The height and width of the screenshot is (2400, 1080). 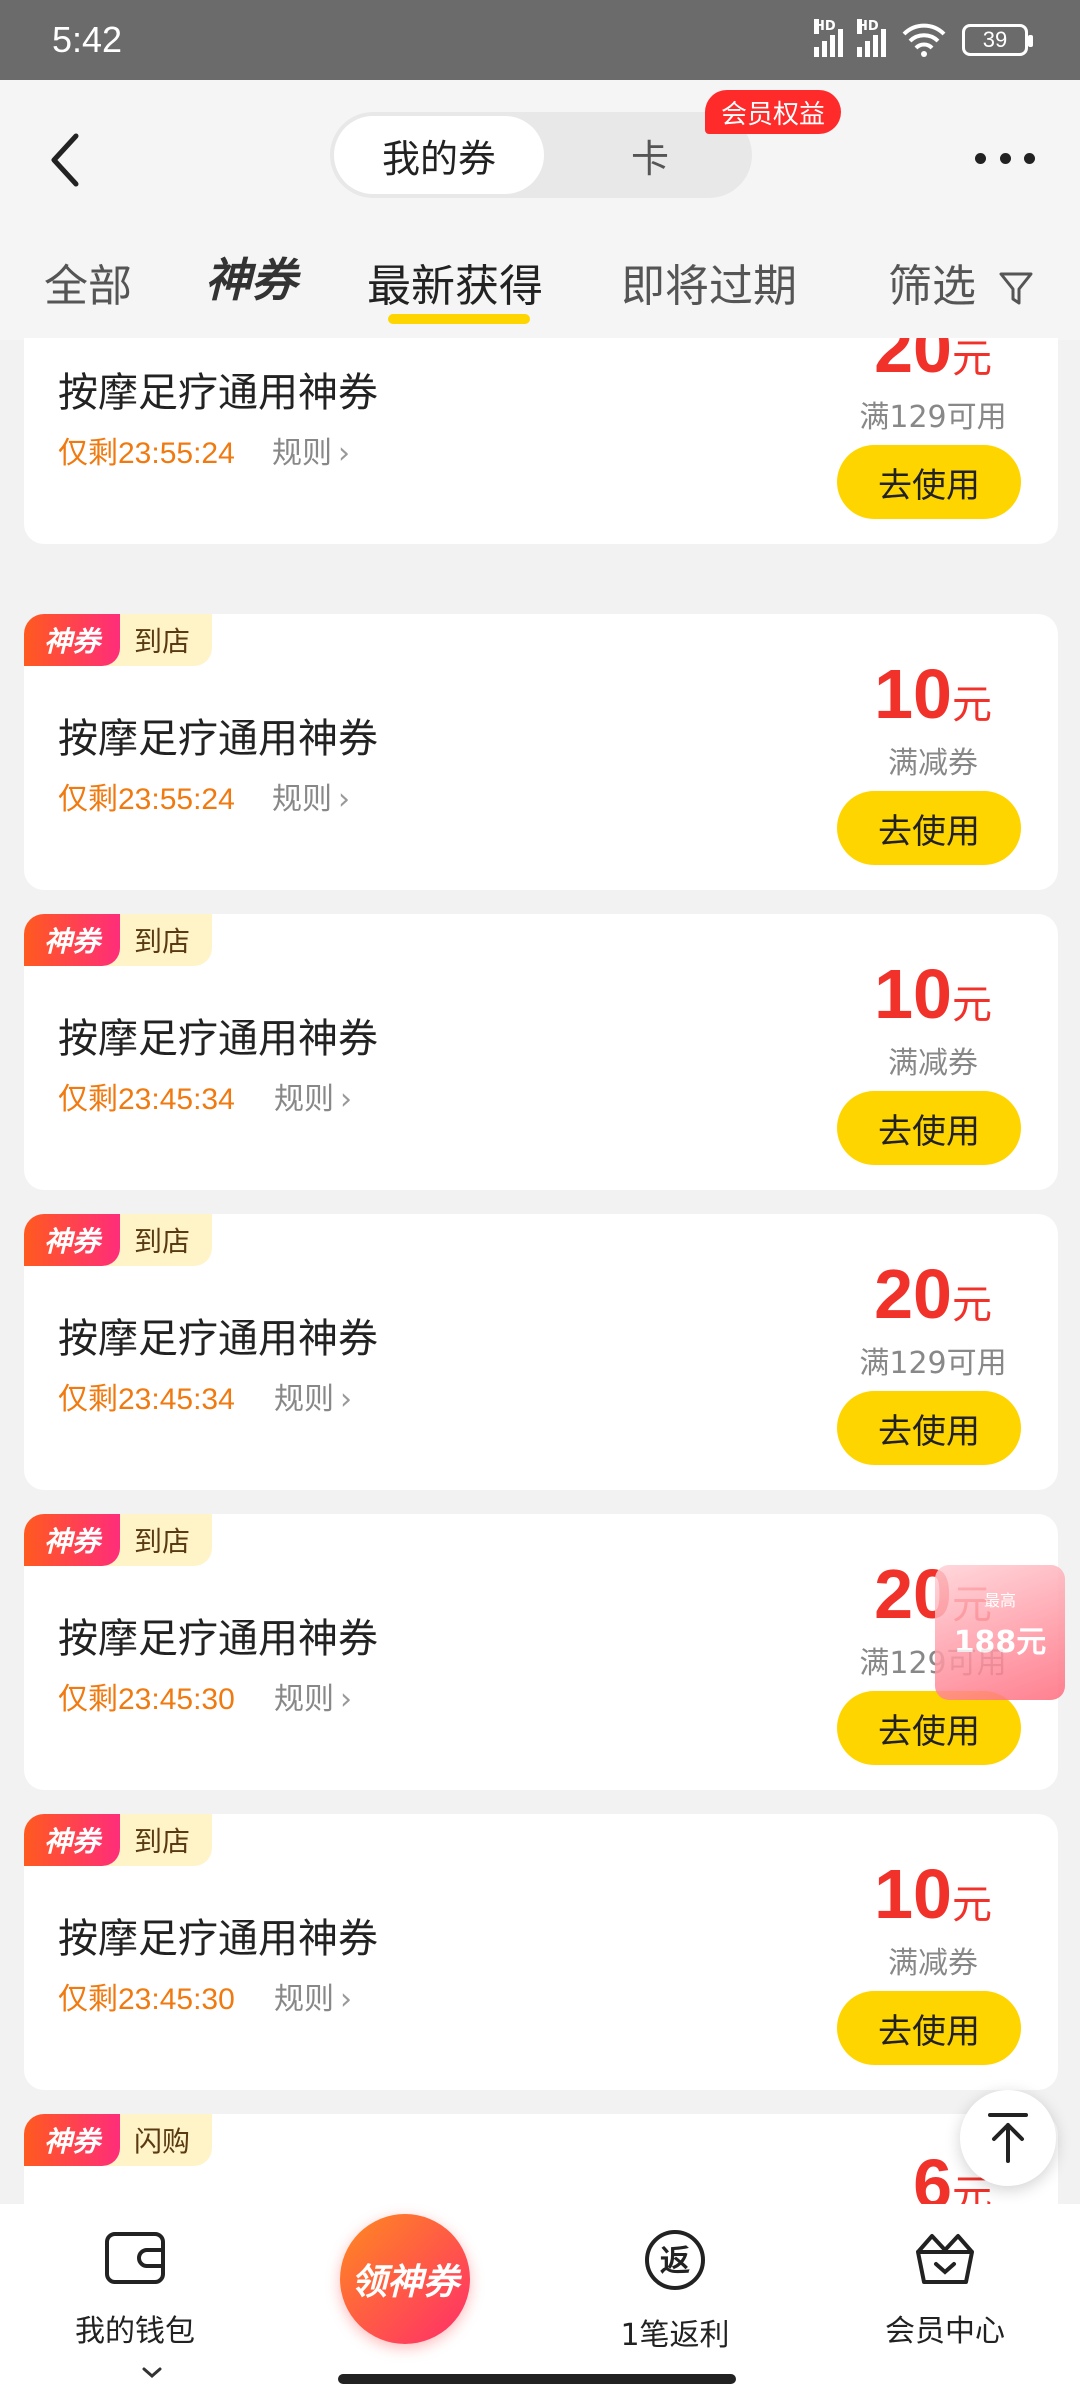 What do you see at coordinates (135, 2289) in the screenshot?
I see `nav-wallet: 我的钱包` at bounding box center [135, 2289].